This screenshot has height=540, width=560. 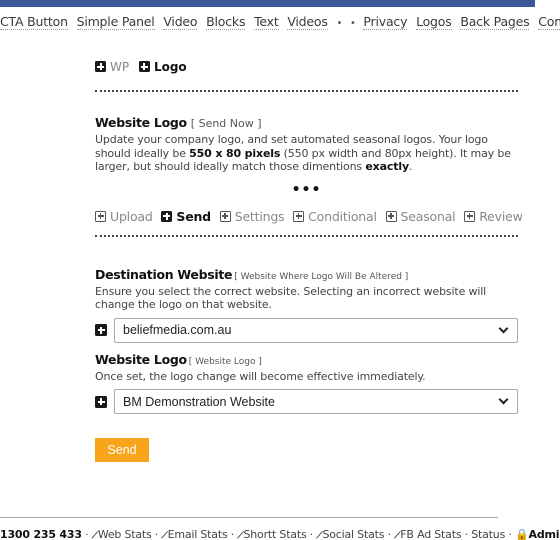 What do you see at coordinates (259, 216) in the screenshot?
I see `tab-label: Settings` at bounding box center [259, 216].